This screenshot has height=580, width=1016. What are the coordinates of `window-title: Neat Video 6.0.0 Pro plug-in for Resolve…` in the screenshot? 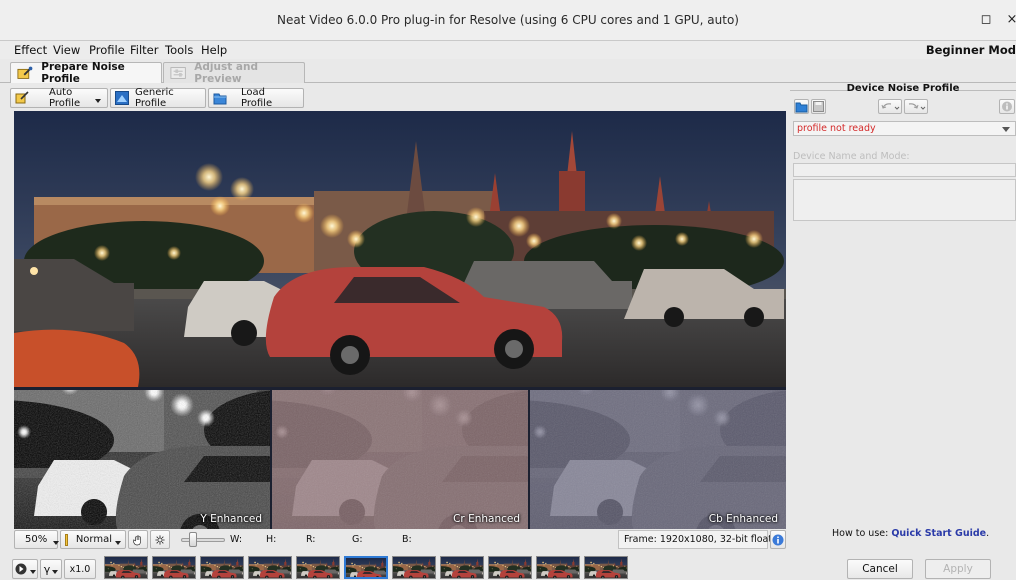 It's located at (508, 20).